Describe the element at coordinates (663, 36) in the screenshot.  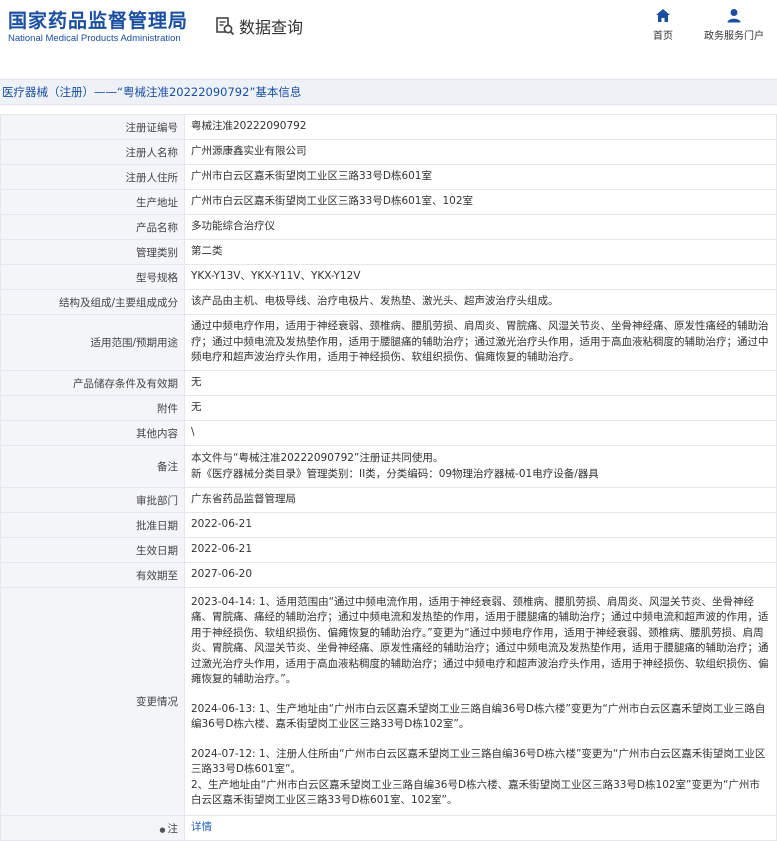
I see `nav-home-label: 首页` at that location.